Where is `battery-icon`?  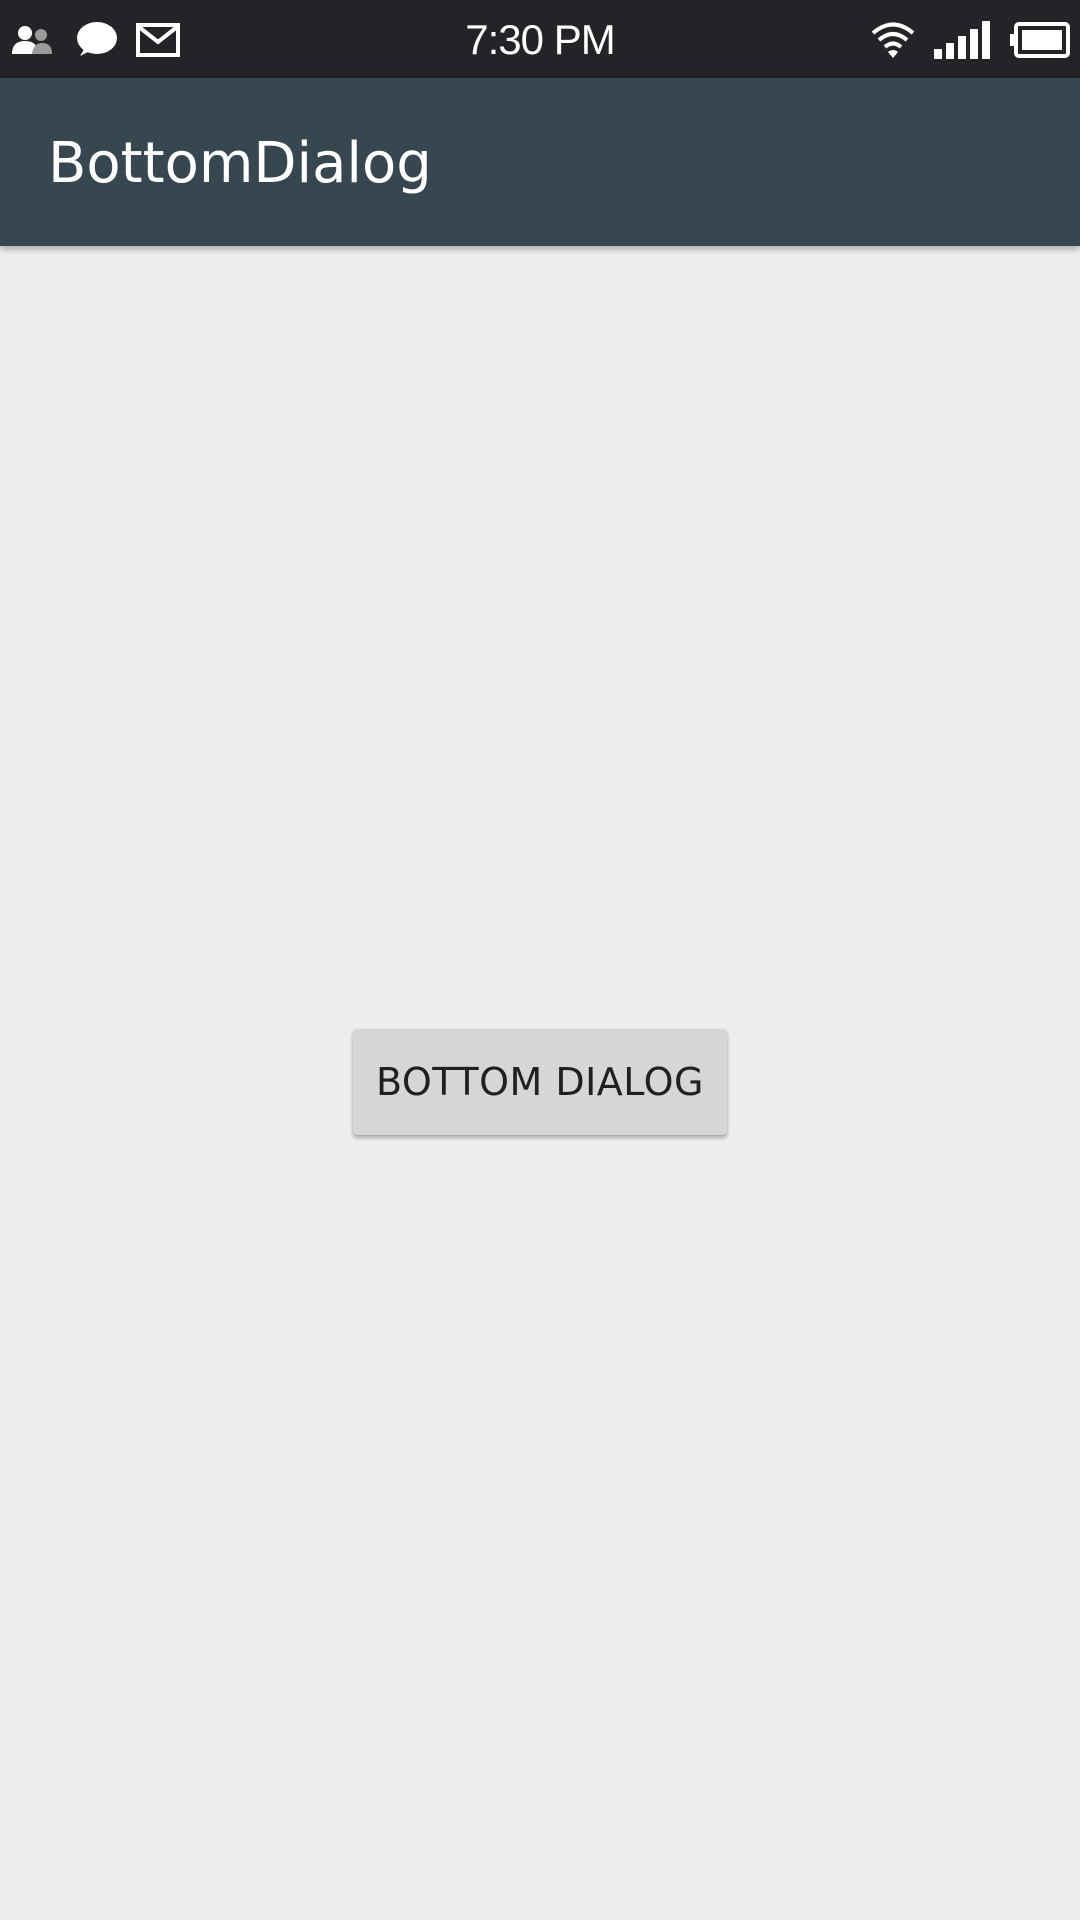
battery-icon is located at coordinates (1040, 40).